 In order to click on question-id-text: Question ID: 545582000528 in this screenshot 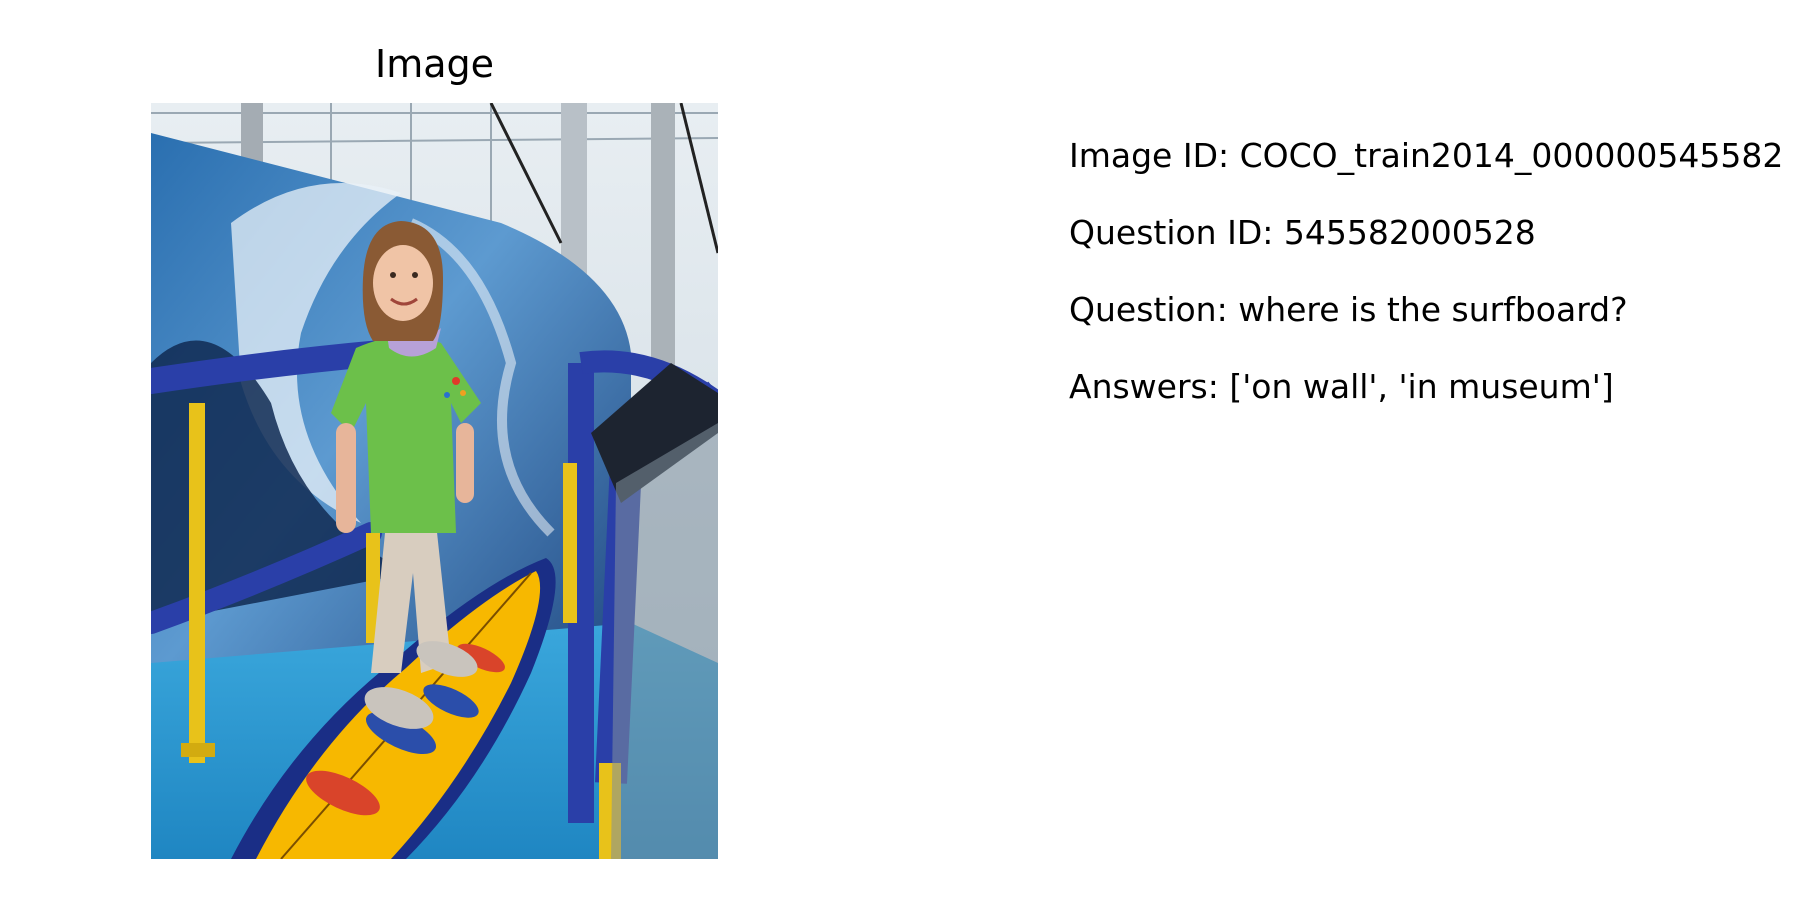, I will do `click(1302, 232)`.